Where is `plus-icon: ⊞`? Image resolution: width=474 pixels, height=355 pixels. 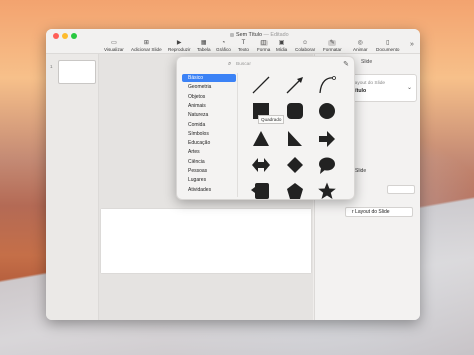
plus-icon: ⊞ is located at coordinates (146, 43).